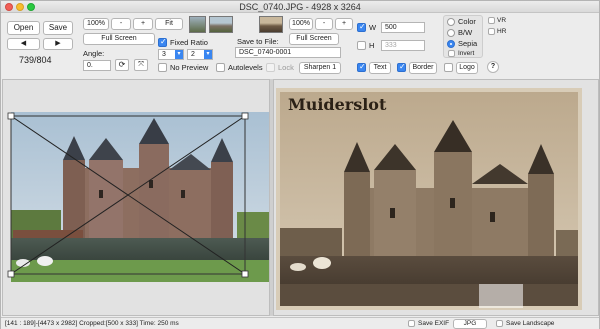 The height and width of the screenshot is (329, 600). I want to click on prev-arrow-icon: ◀, so click(23, 43).